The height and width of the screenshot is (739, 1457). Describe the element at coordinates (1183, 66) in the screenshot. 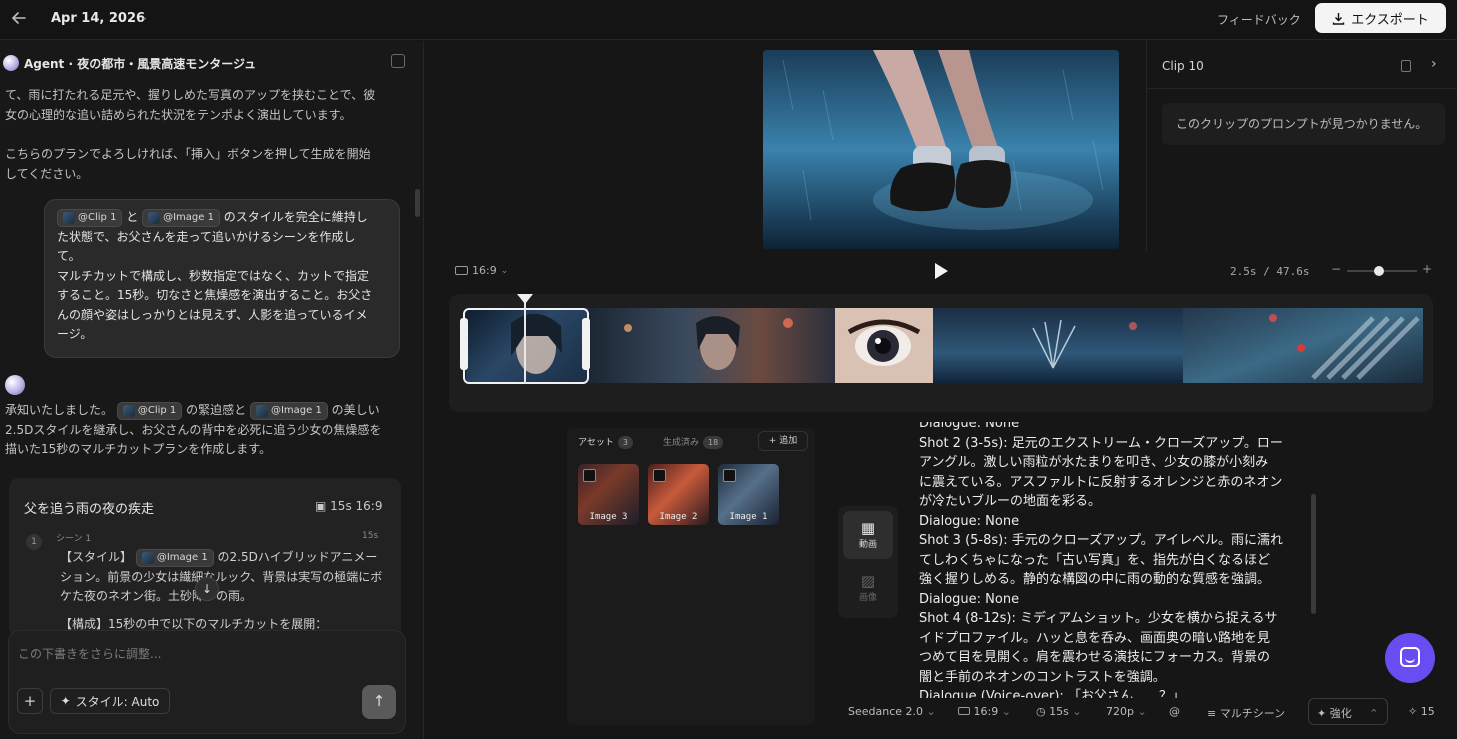

I see `clip-title: Clip 10` at that location.